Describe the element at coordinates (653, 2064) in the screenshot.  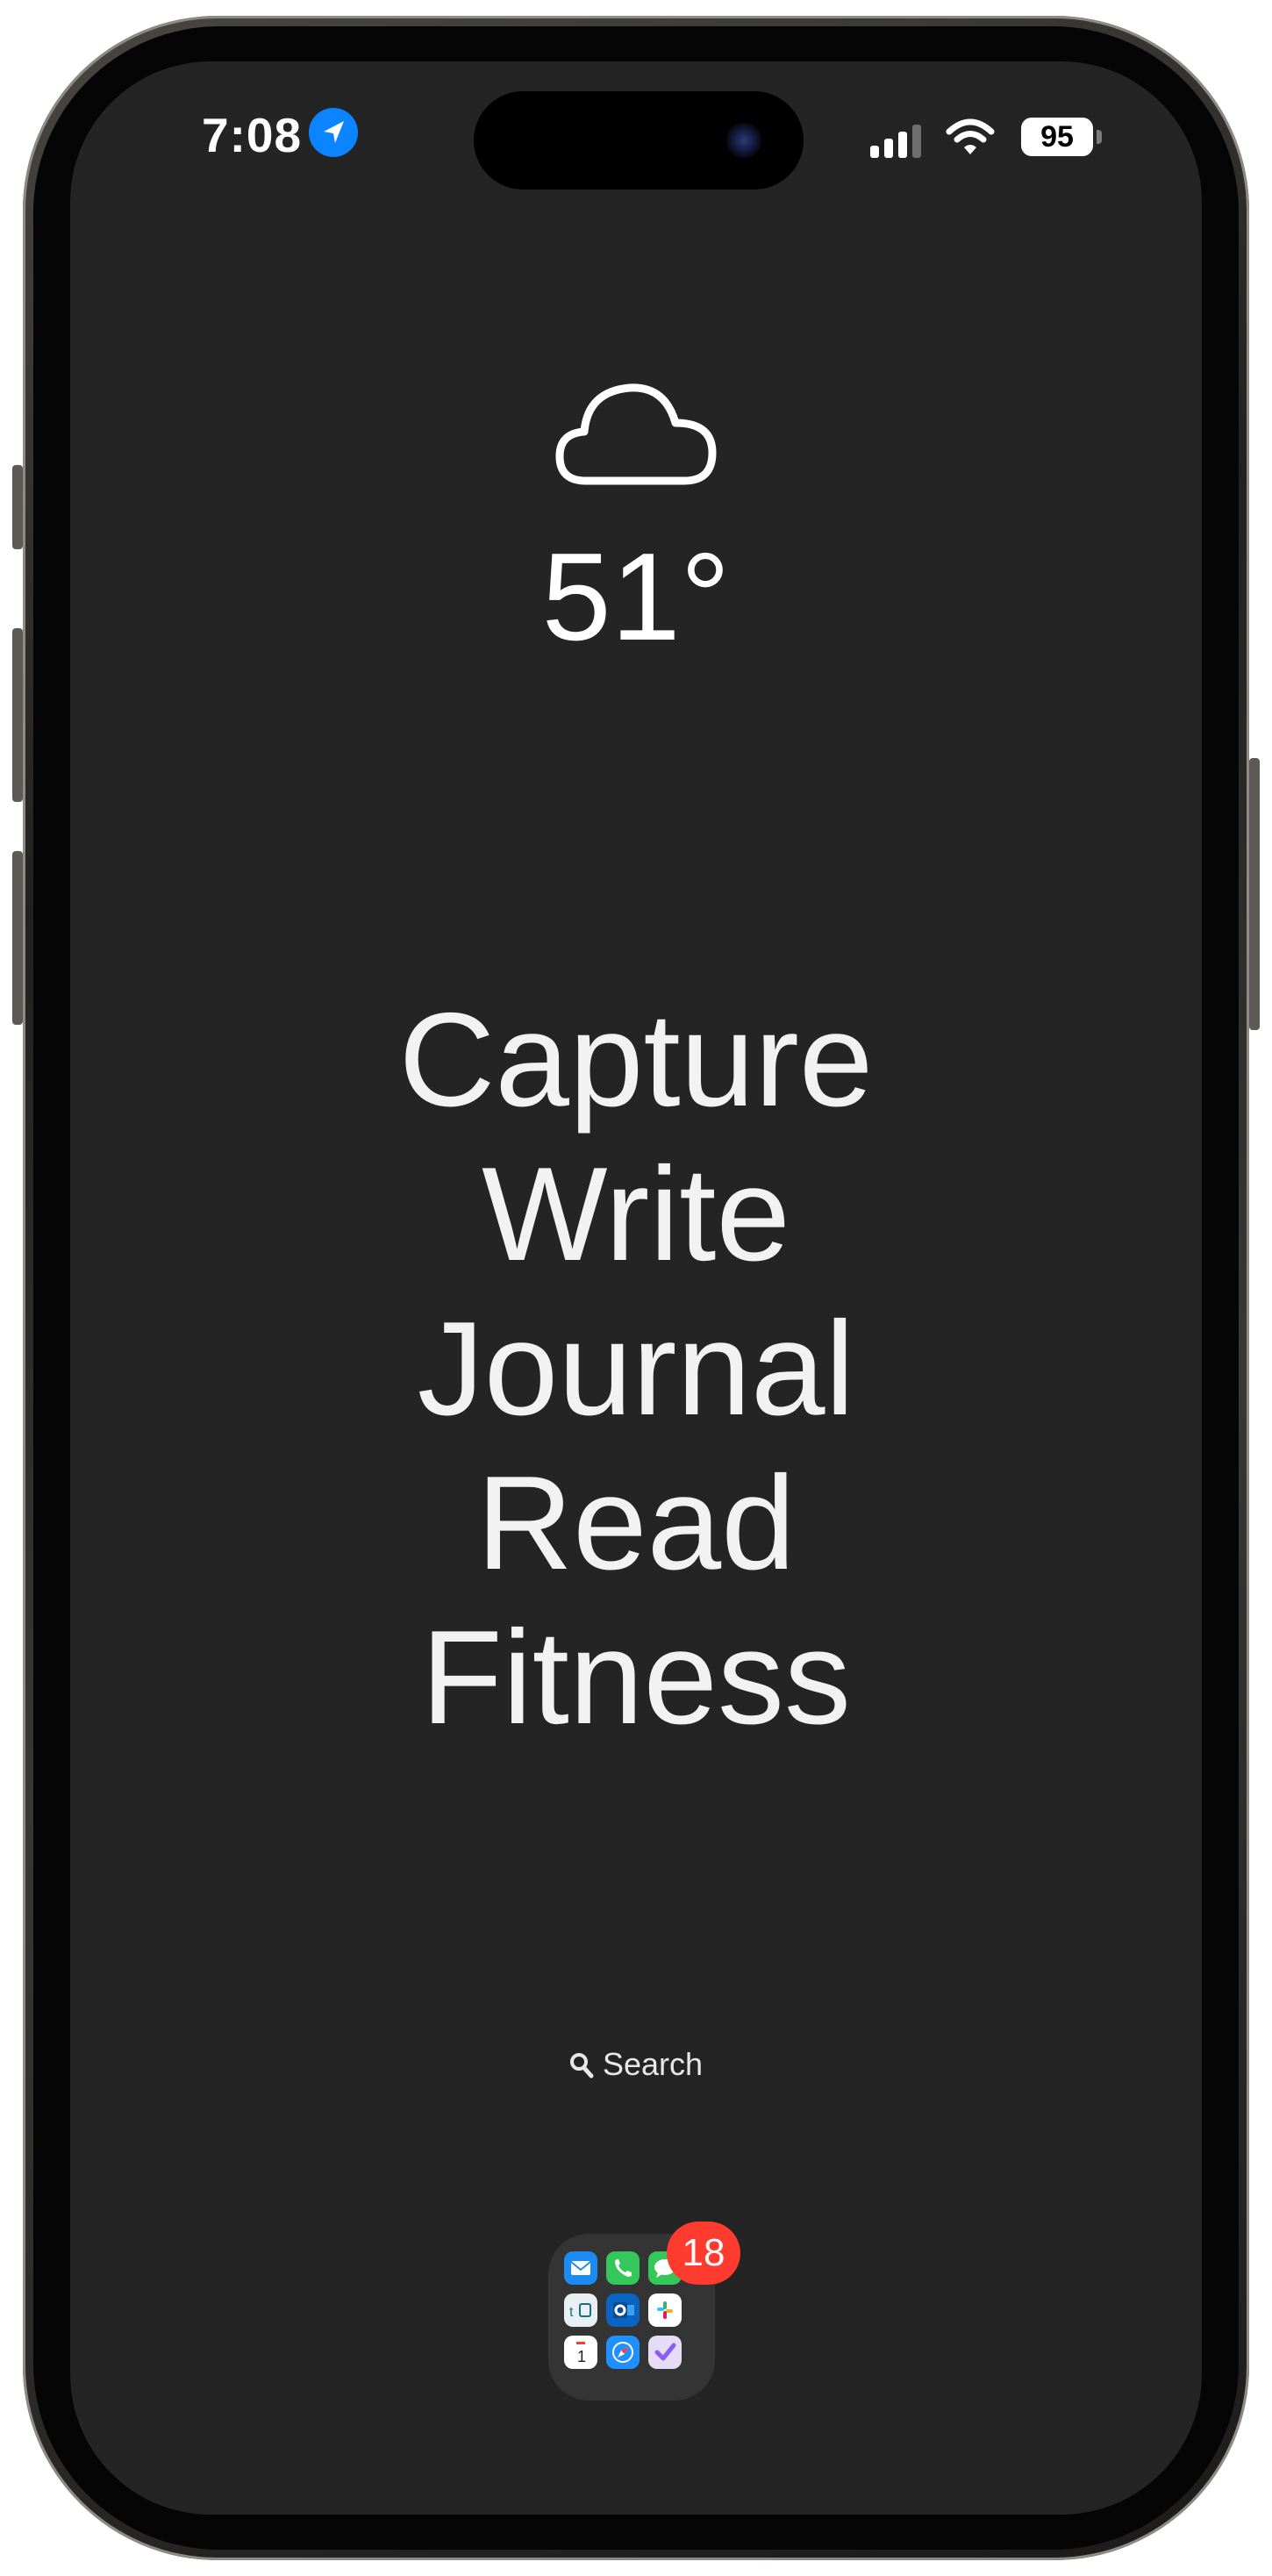
I see `search-label: Search` at that location.